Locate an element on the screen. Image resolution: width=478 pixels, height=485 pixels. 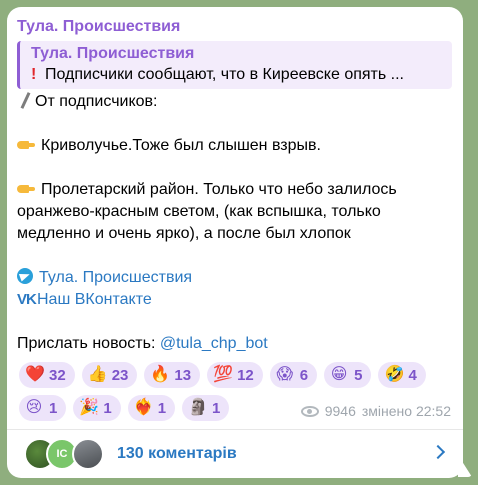
sender-name: Тула. Происшествия is located at coordinates (98, 27).